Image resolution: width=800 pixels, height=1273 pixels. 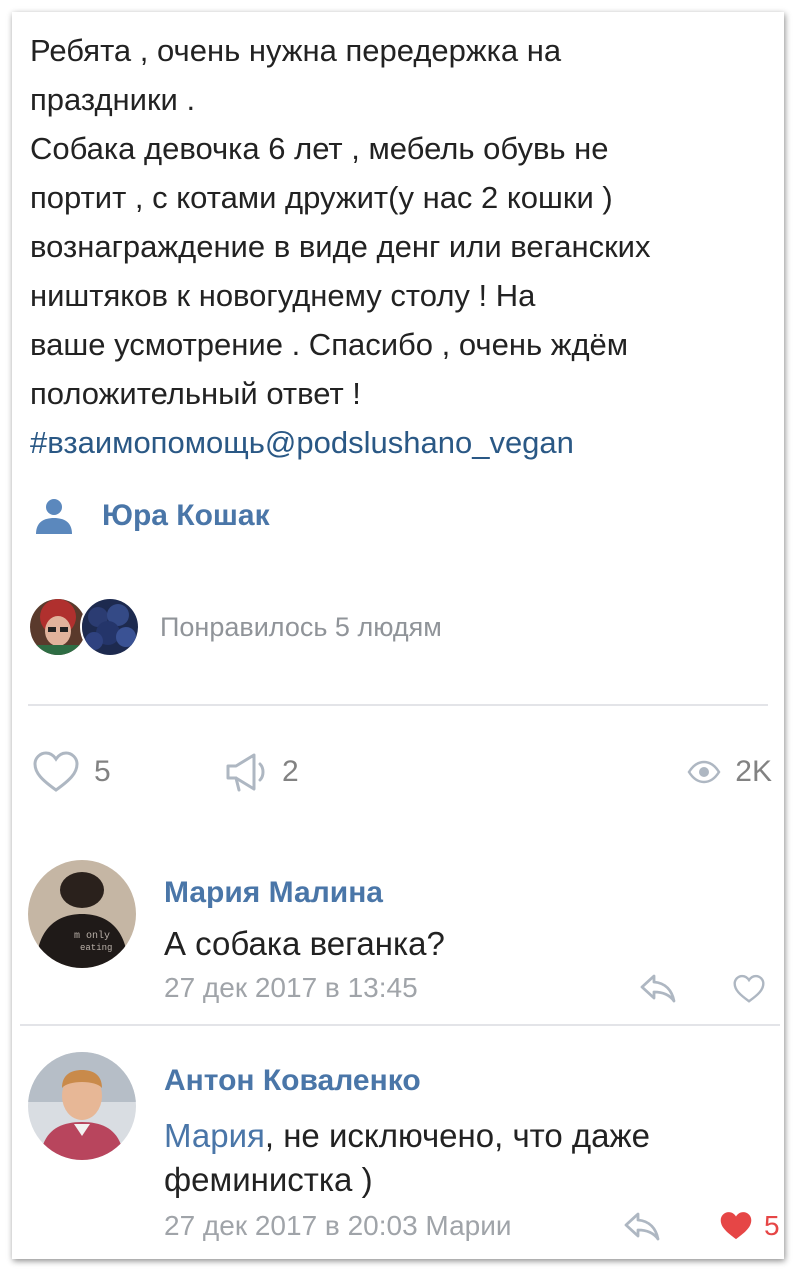 What do you see at coordinates (454, 944) in the screenshot?
I see `comment-text: А собака веганка?` at bounding box center [454, 944].